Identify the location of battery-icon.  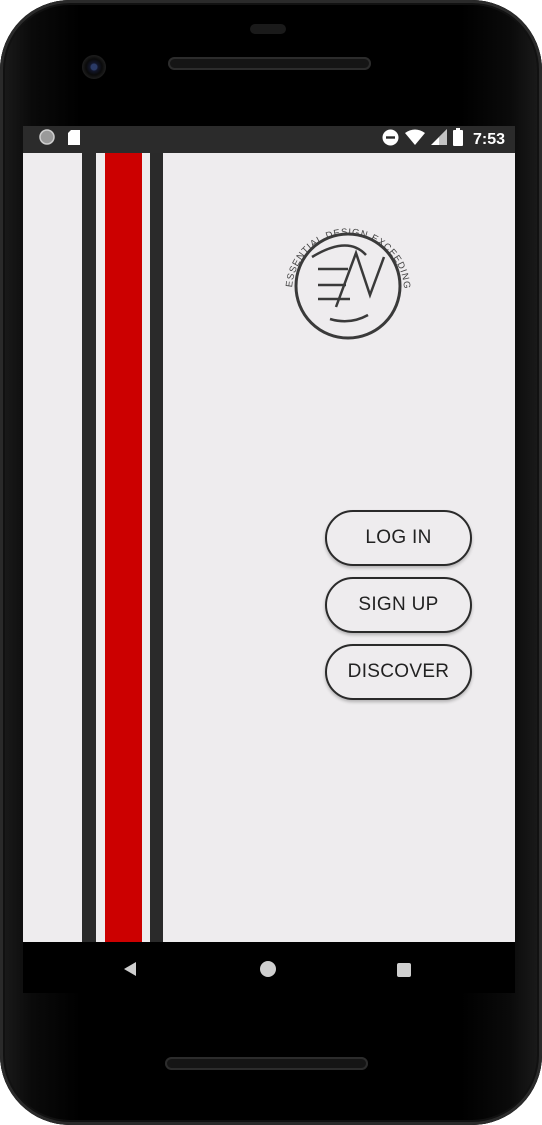
(457, 139).